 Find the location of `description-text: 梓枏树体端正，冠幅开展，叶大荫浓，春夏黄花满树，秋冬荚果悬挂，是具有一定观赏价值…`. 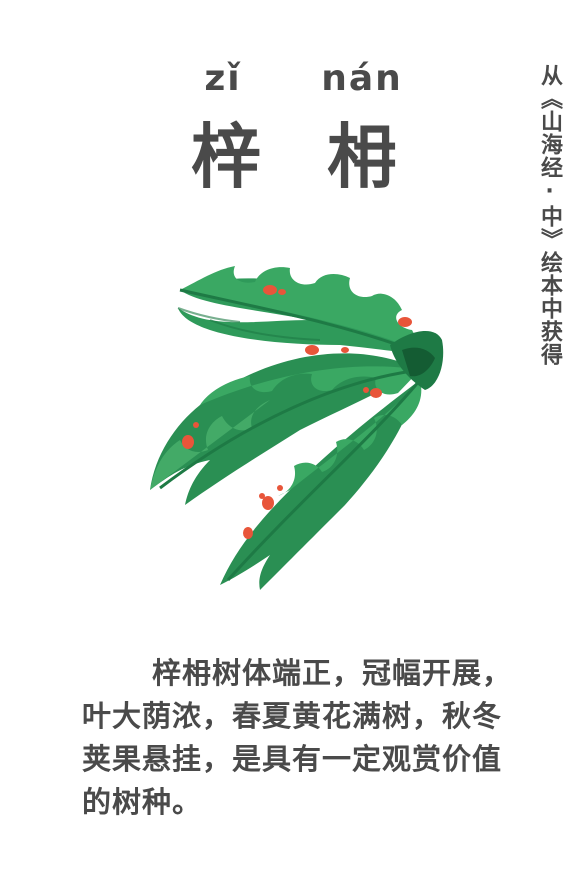

description-text: 梓枏树体端正，冠幅开展，叶大荫浓，春夏黄花满树，秋冬荚果悬挂，是具有一定观赏价值… is located at coordinates (297, 737).